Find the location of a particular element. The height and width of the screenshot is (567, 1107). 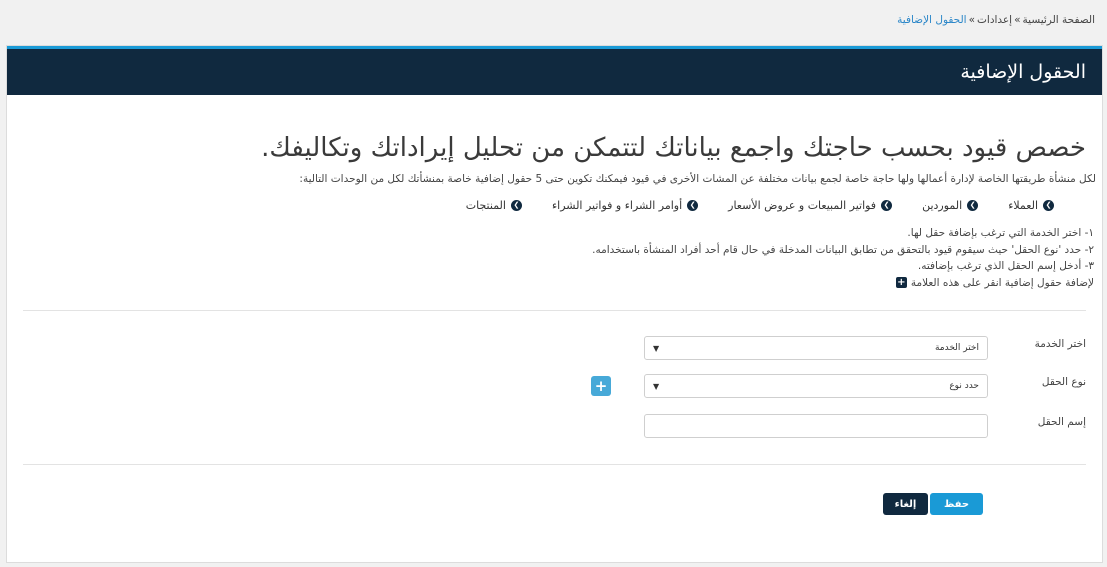

breadcrumb-settings: إعدادات is located at coordinates (994, 20).